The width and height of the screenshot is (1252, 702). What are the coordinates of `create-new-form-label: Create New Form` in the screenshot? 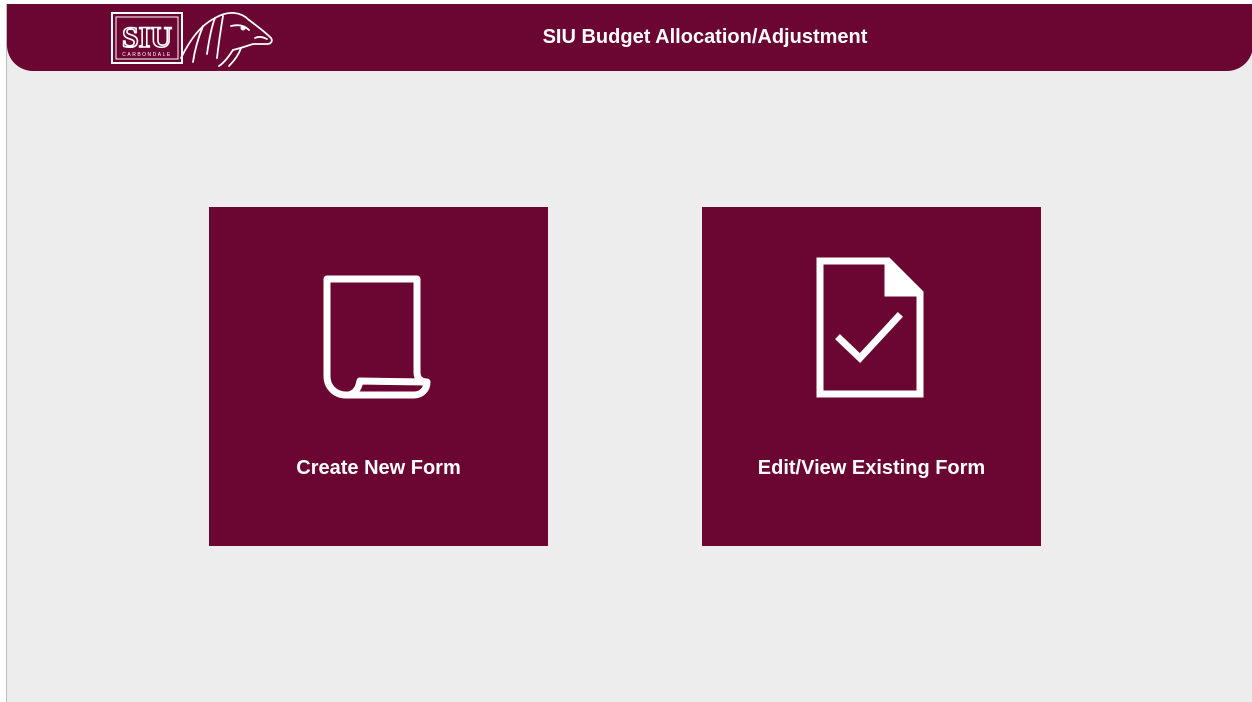 It's located at (378, 468).